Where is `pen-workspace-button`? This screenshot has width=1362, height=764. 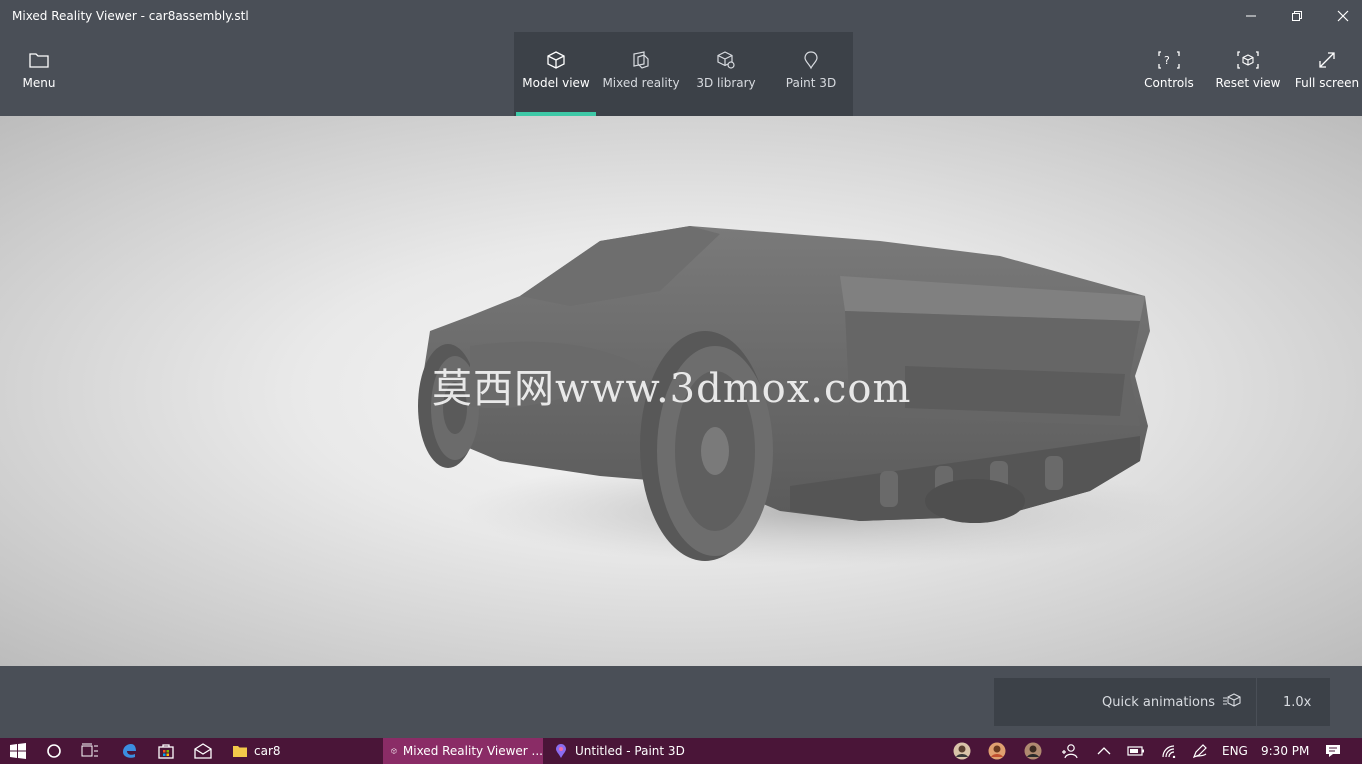
pen-workspace-button is located at coordinates (1200, 751).